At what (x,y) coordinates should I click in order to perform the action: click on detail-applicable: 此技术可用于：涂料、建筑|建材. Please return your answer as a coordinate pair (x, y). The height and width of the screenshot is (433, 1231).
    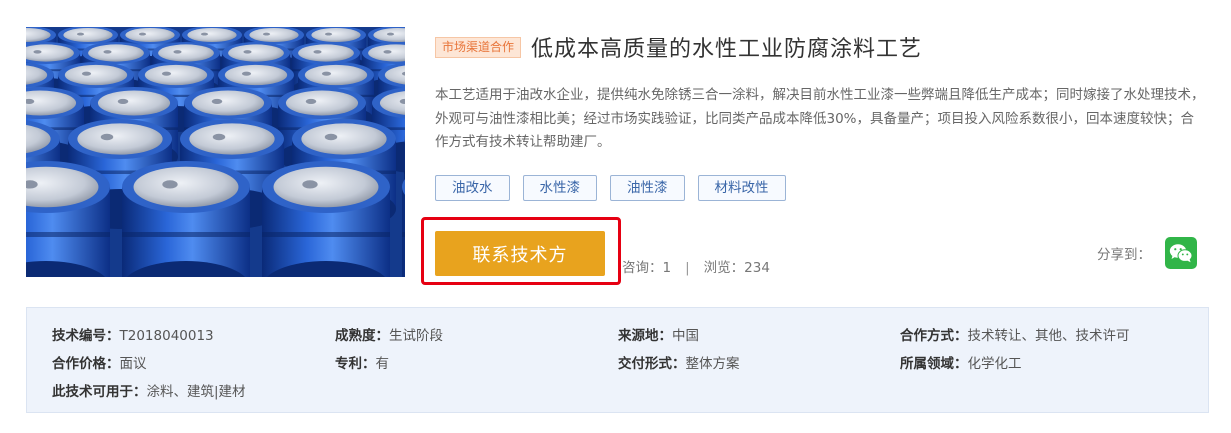
    Looking at the image, I should click on (149, 390).